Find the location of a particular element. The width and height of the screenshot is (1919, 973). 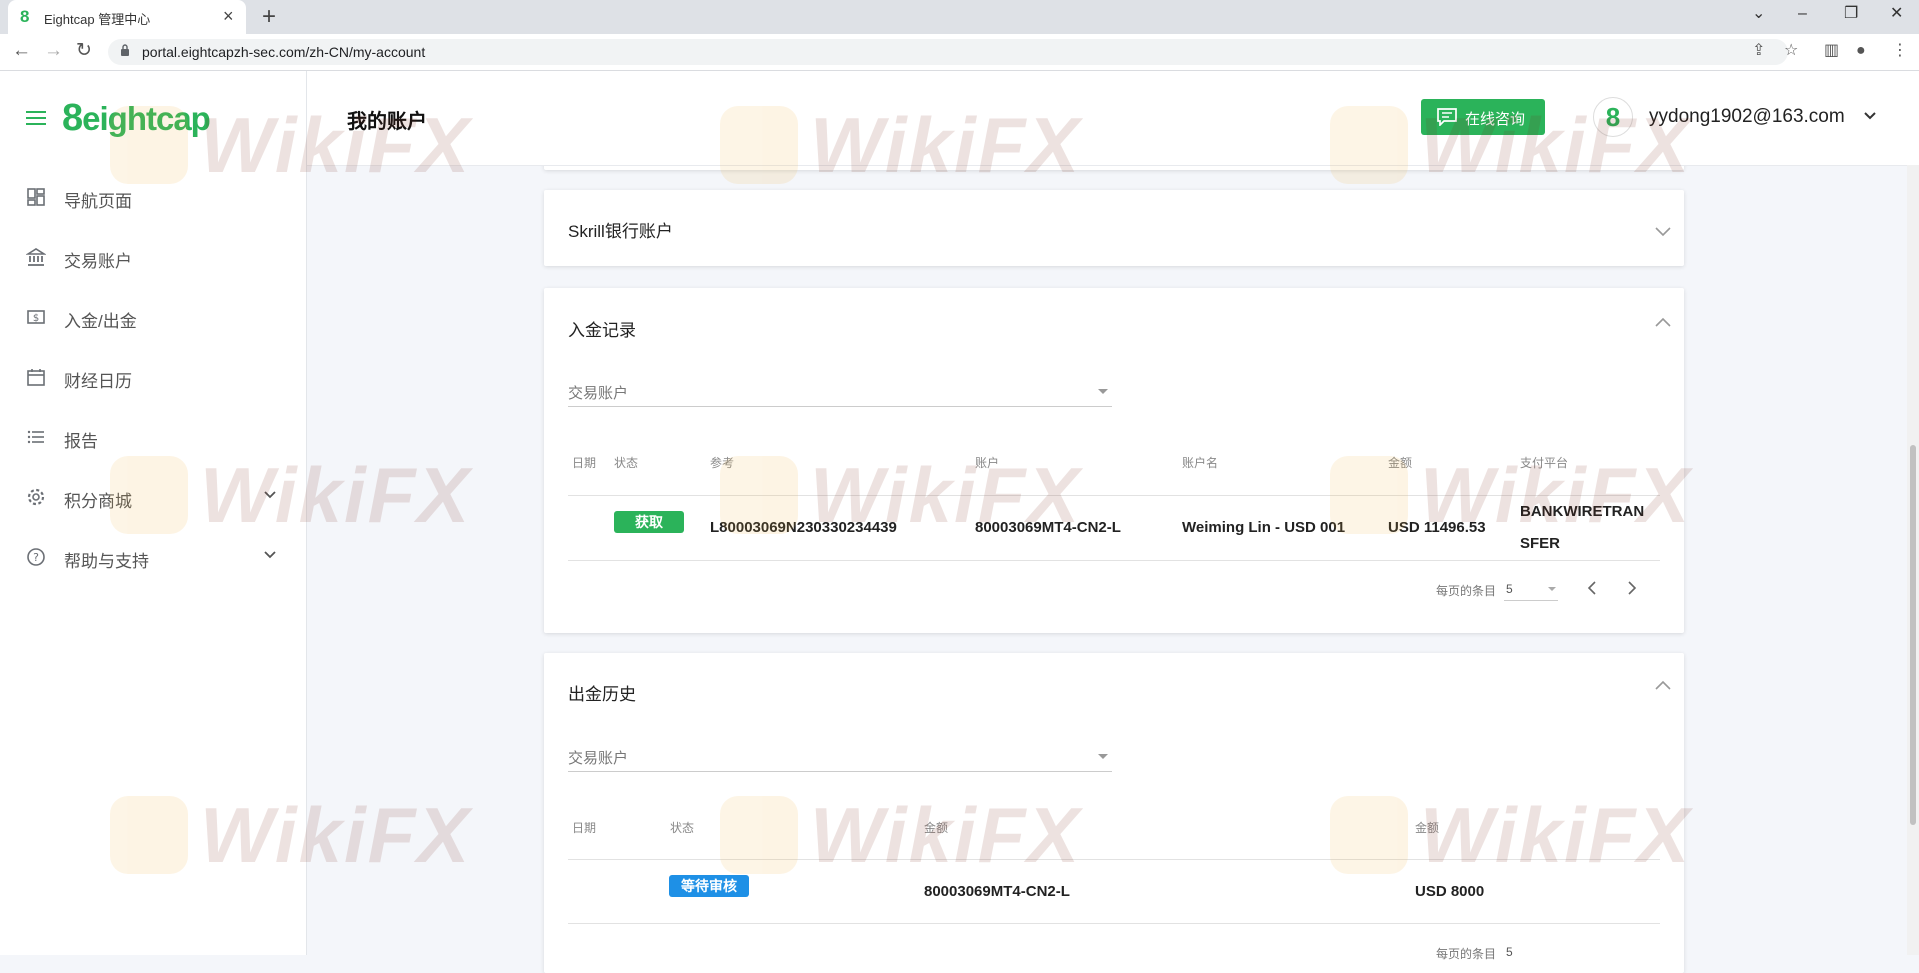

logo-digit: 8 is located at coordinates (72, 118).